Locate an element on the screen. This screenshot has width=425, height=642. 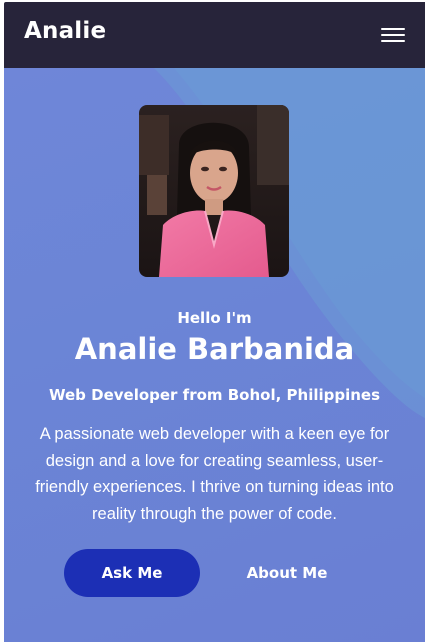
about-me-button: About Me is located at coordinates (287, 573).